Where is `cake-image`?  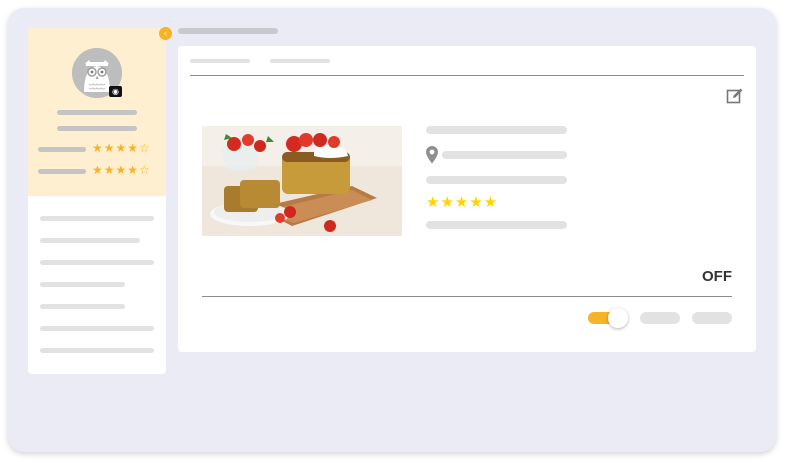
cake-image is located at coordinates (302, 181).